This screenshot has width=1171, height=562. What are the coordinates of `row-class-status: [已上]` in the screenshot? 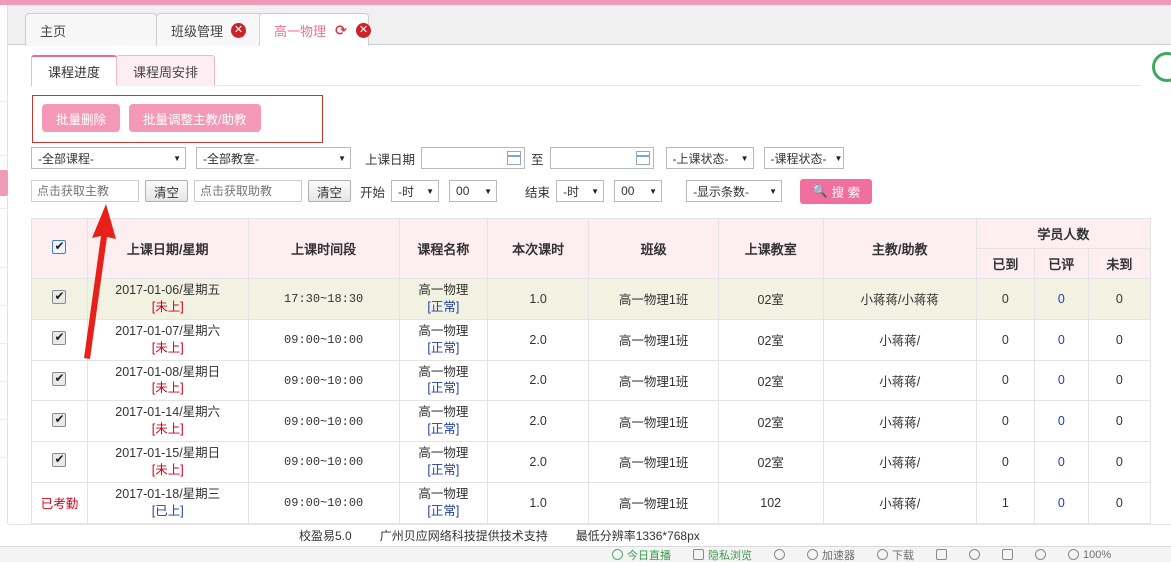 It's located at (167, 510).